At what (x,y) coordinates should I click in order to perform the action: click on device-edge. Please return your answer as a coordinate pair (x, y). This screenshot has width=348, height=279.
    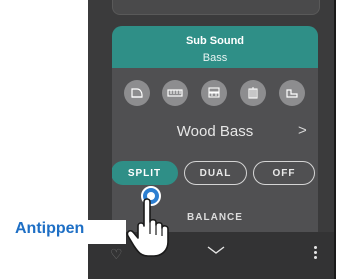
    Looking at the image, I should click on (335, 139).